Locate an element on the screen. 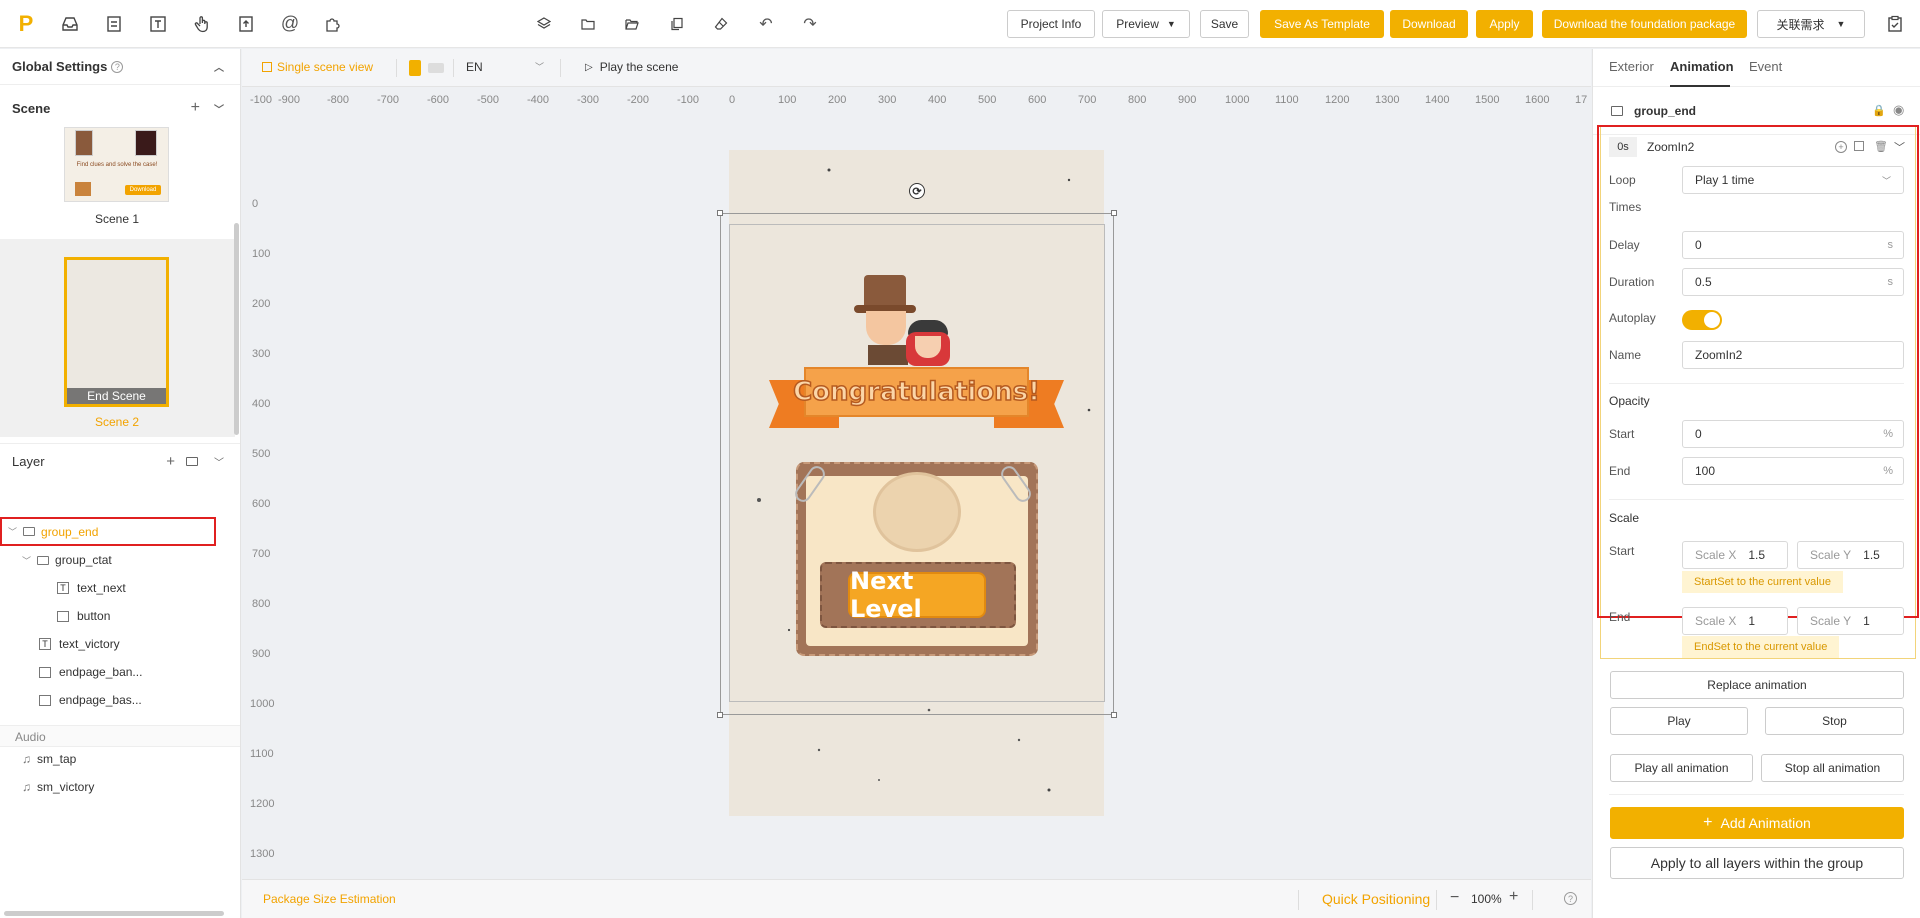 This screenshot has width=1920, height=918. related-label: 关联需求 is located at coordinates (1800, 24).